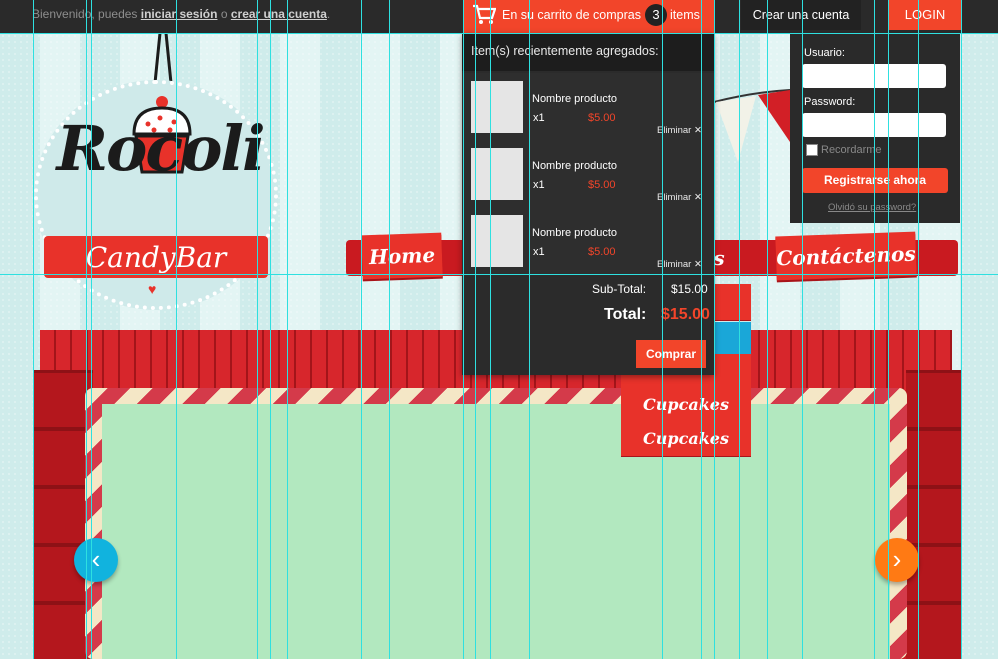 This screenshot has height=659, width=998. What do you see at coordinates (625, 314) in the screenshot?
I see `total-label: Total:` at bounding box center [625, 314].